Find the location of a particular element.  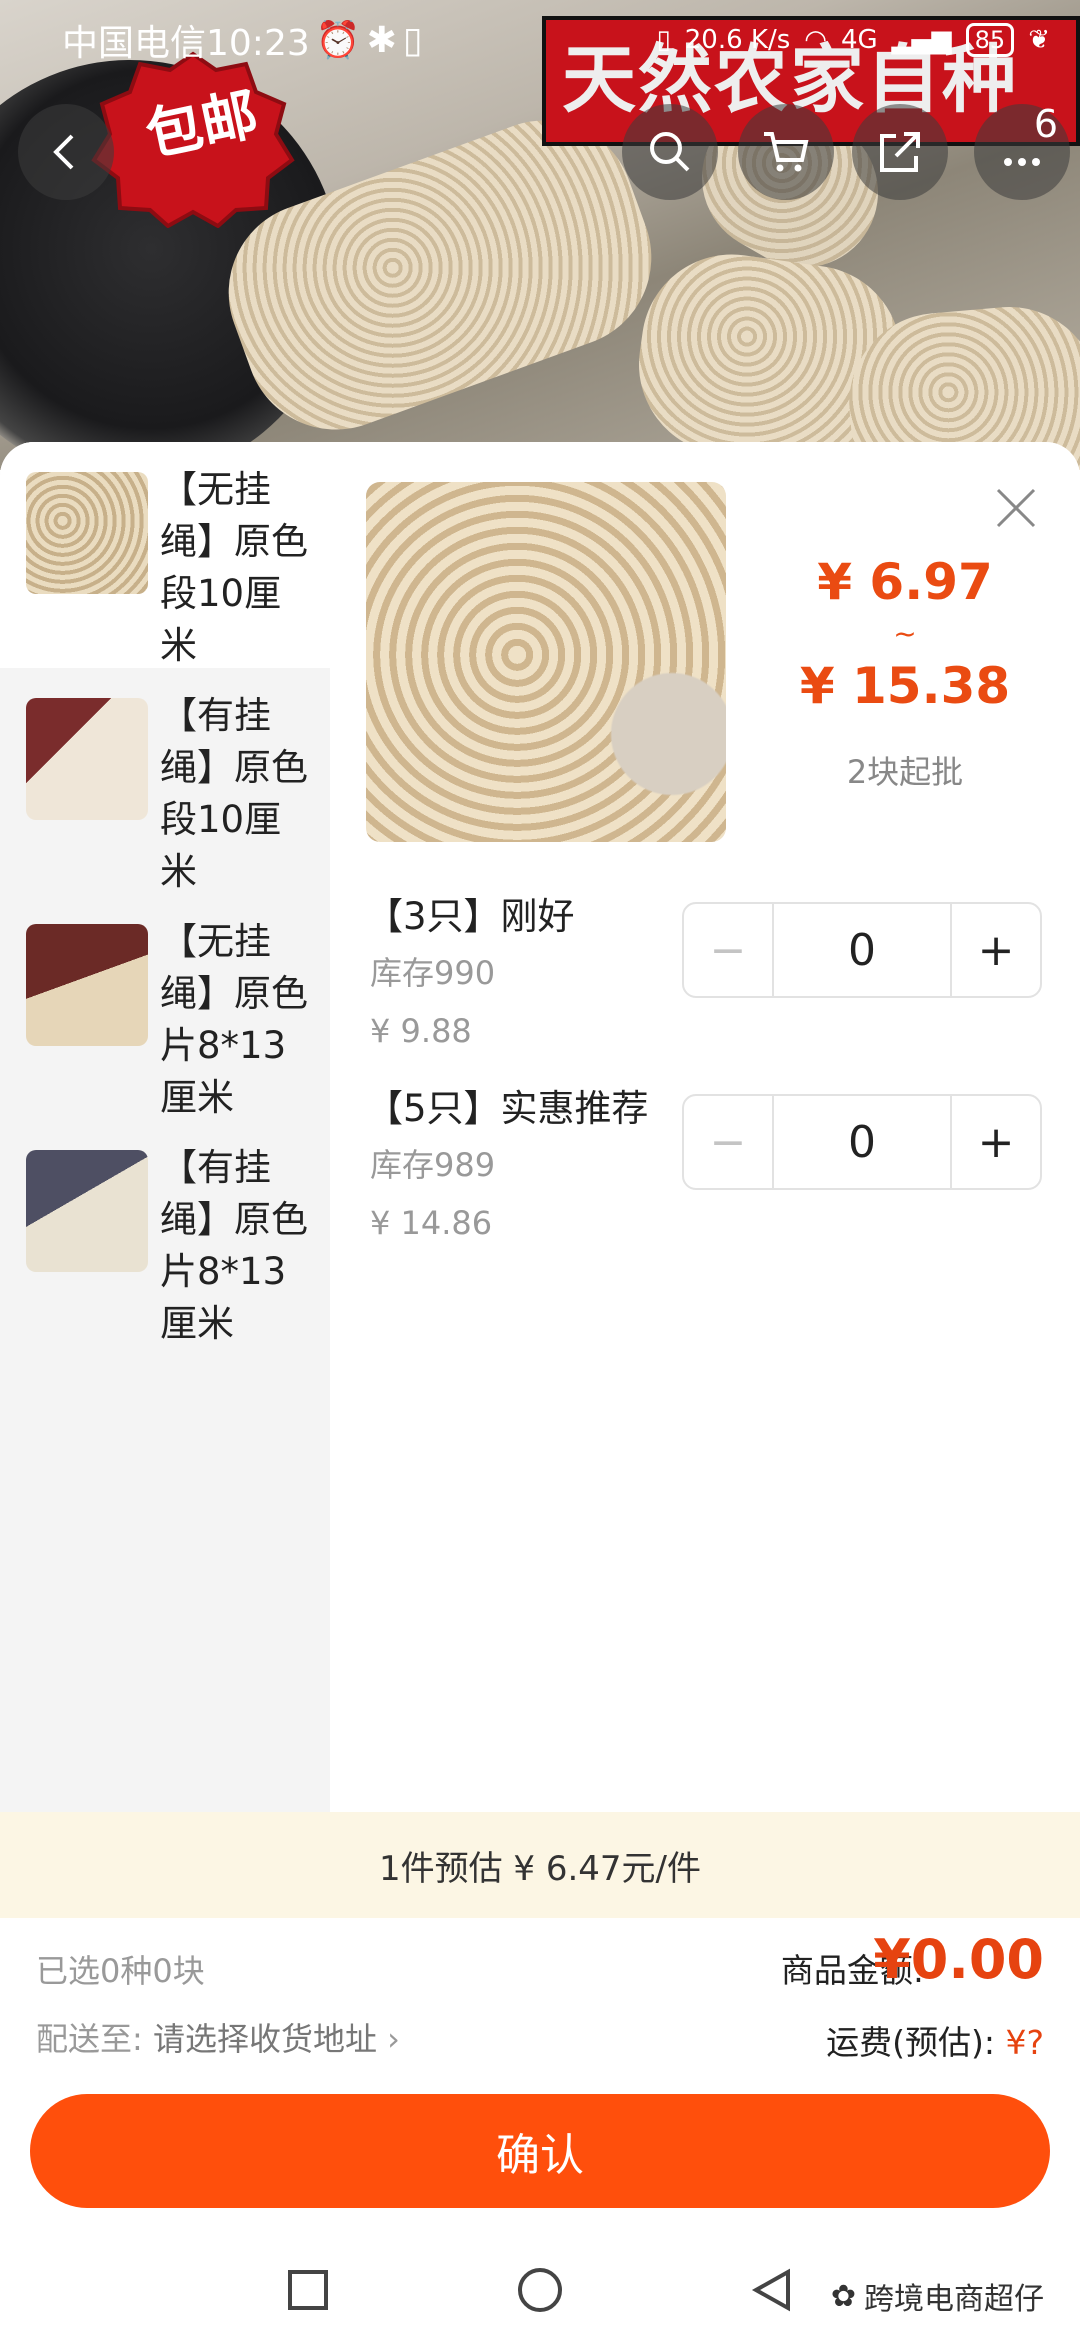

network-type: 4G is located at coordinates (859, 40).